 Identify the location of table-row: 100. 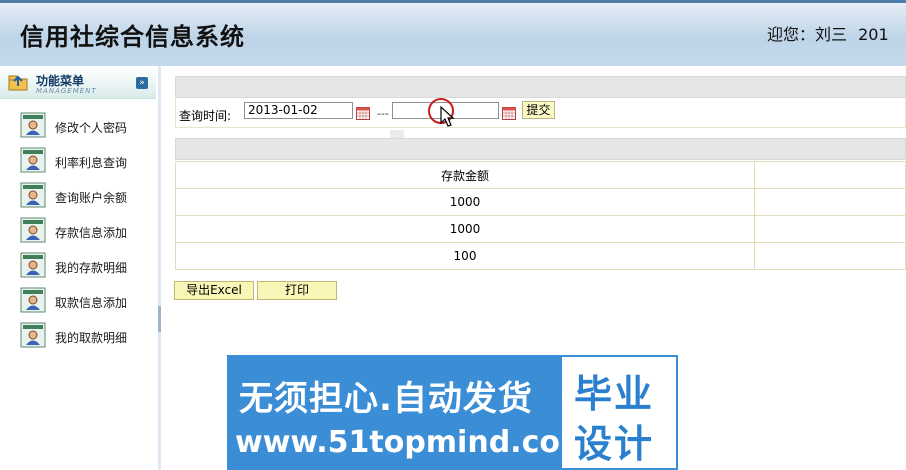
(540, 256).